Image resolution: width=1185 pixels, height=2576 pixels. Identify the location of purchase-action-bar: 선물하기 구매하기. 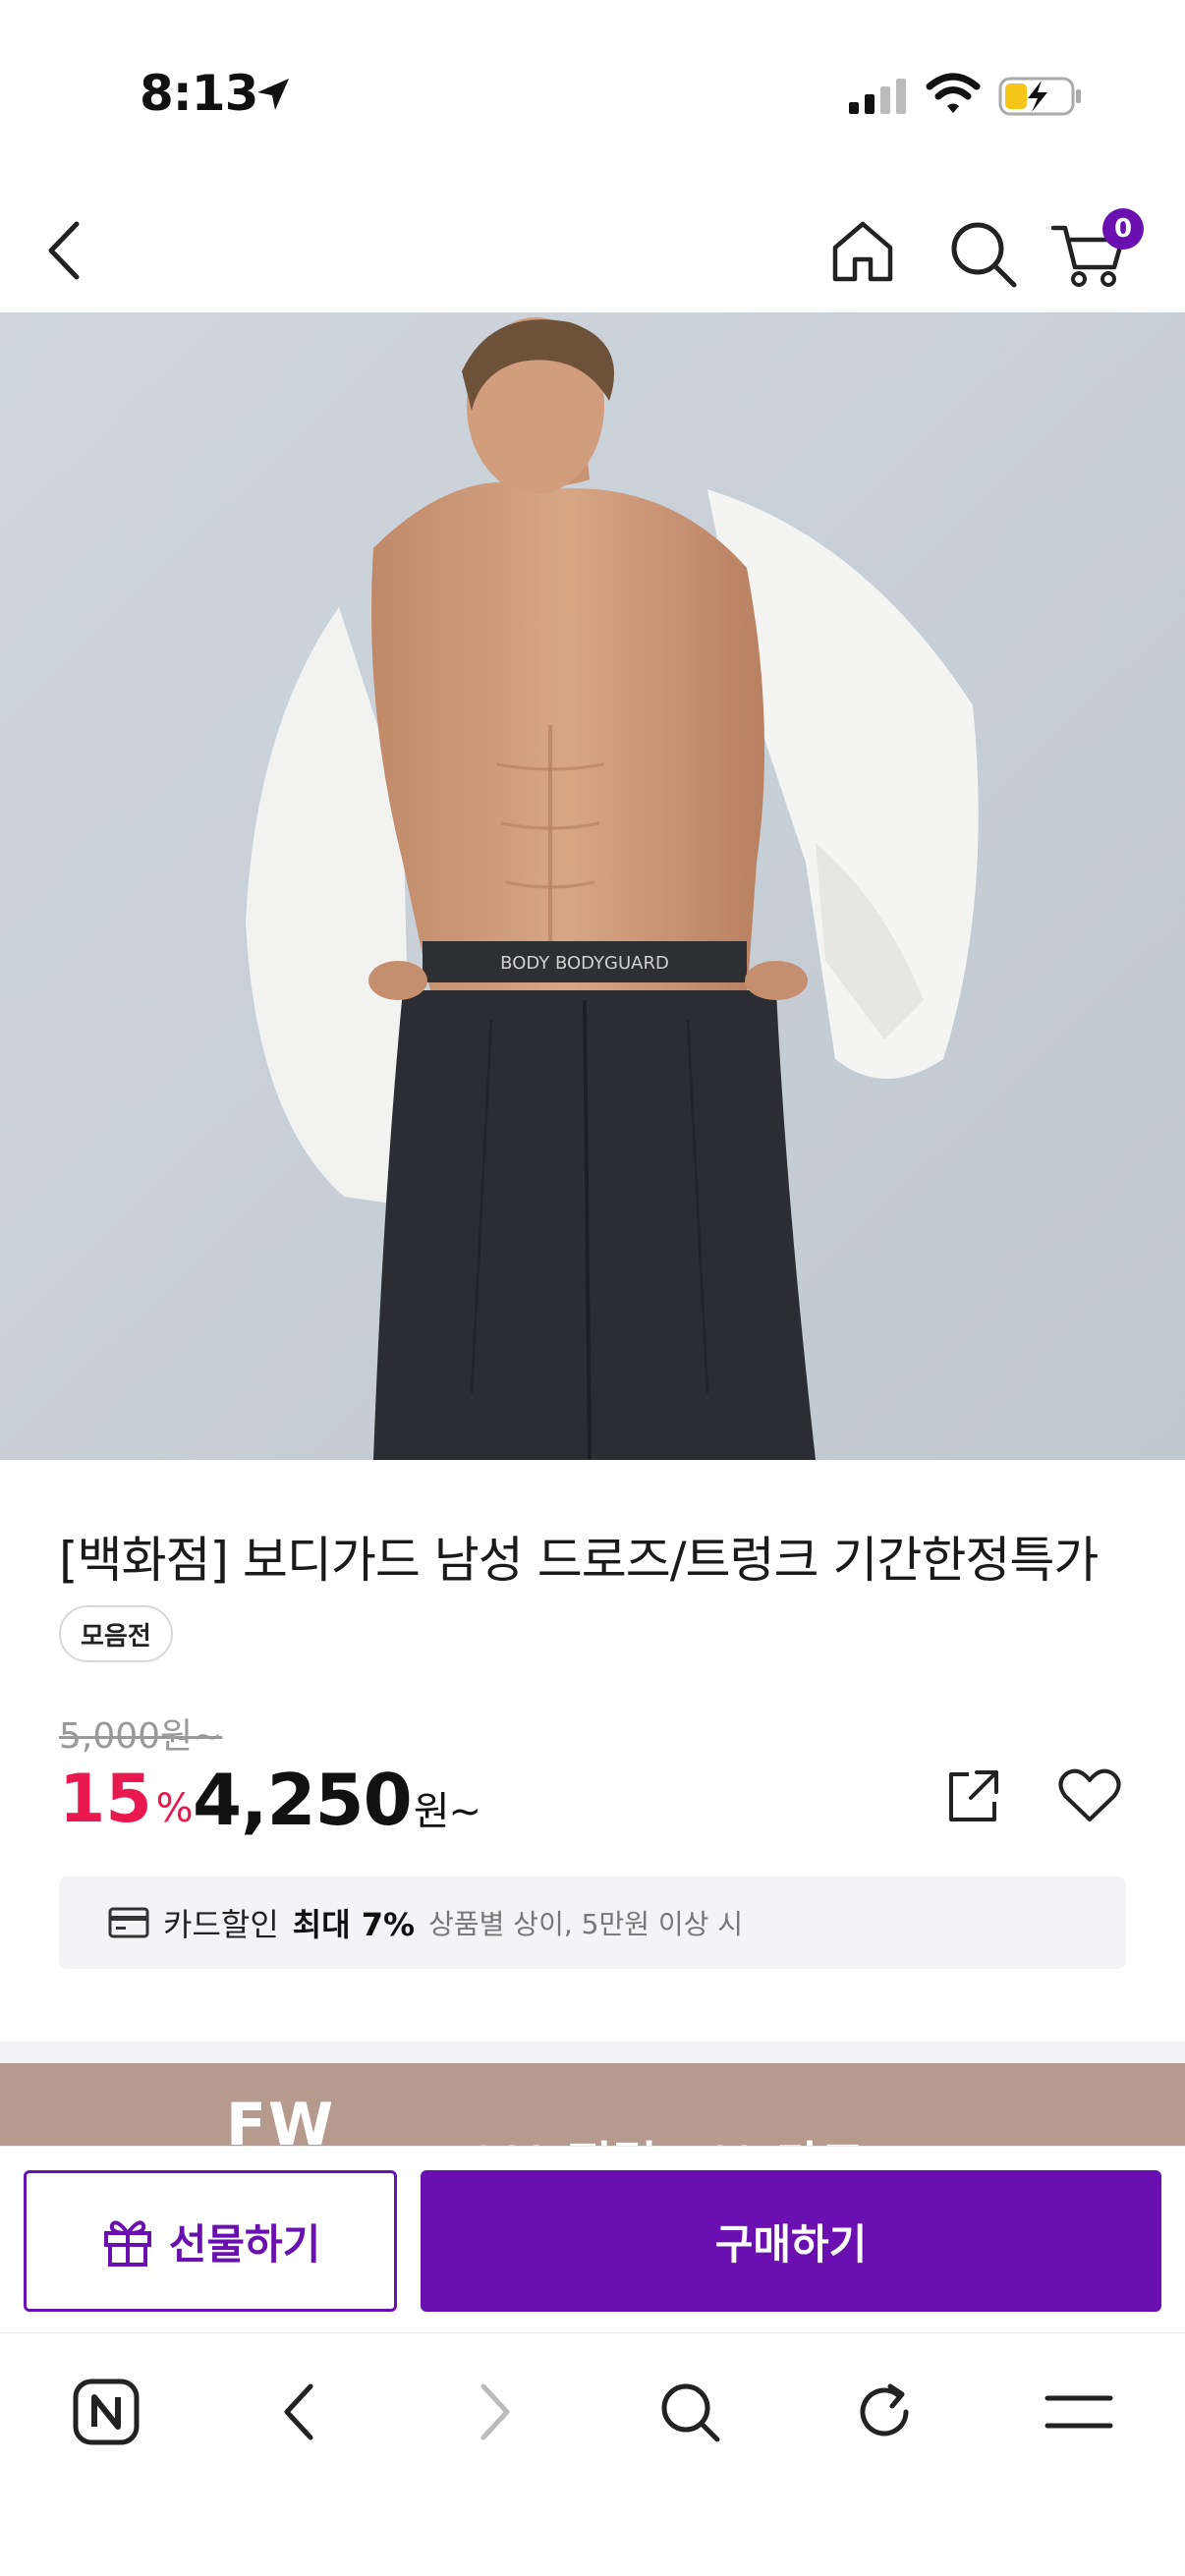
(592, 2239).